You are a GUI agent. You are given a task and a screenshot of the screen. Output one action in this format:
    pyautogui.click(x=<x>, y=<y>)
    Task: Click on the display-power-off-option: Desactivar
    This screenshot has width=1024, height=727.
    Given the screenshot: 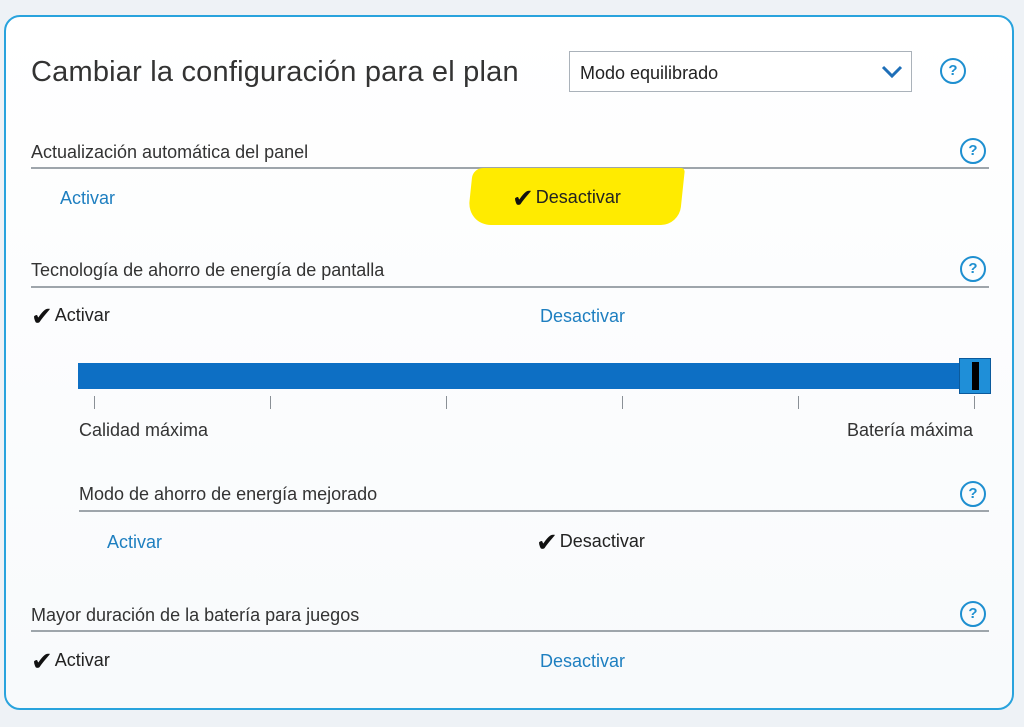 What is the action you would take?
    pyautogui.click(x=582, y=316)
    